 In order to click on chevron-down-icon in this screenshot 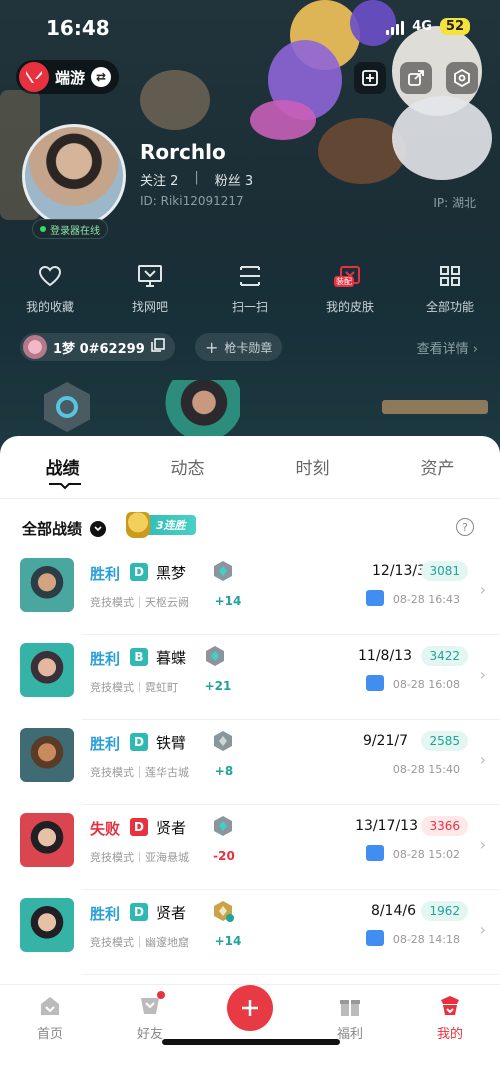, I will do `click(98, 528)`.